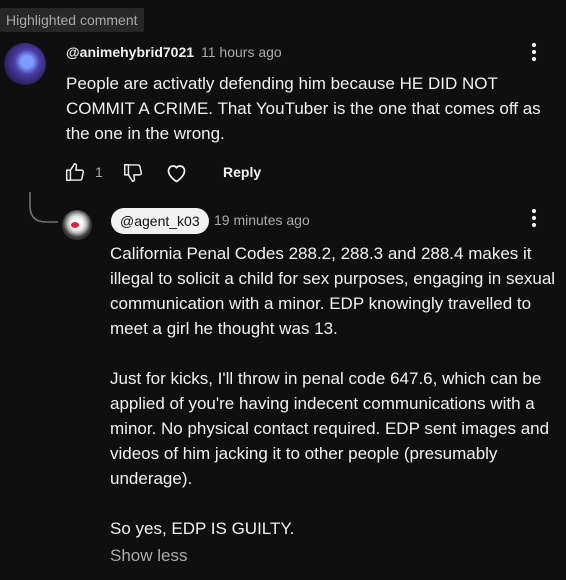 The image size is (566, 580). What do you see at coordinates (241, 52) in the screenshot?
I see `comment-time: 11 hours ago` at bounding box center [241, 52].